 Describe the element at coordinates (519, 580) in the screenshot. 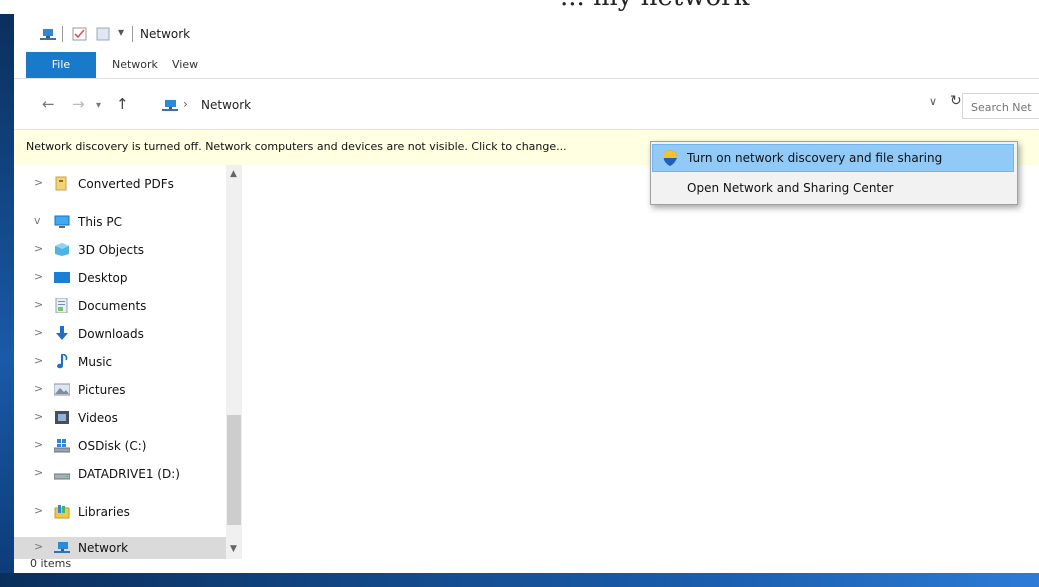

I see `desktop-background-bottom` at that location.